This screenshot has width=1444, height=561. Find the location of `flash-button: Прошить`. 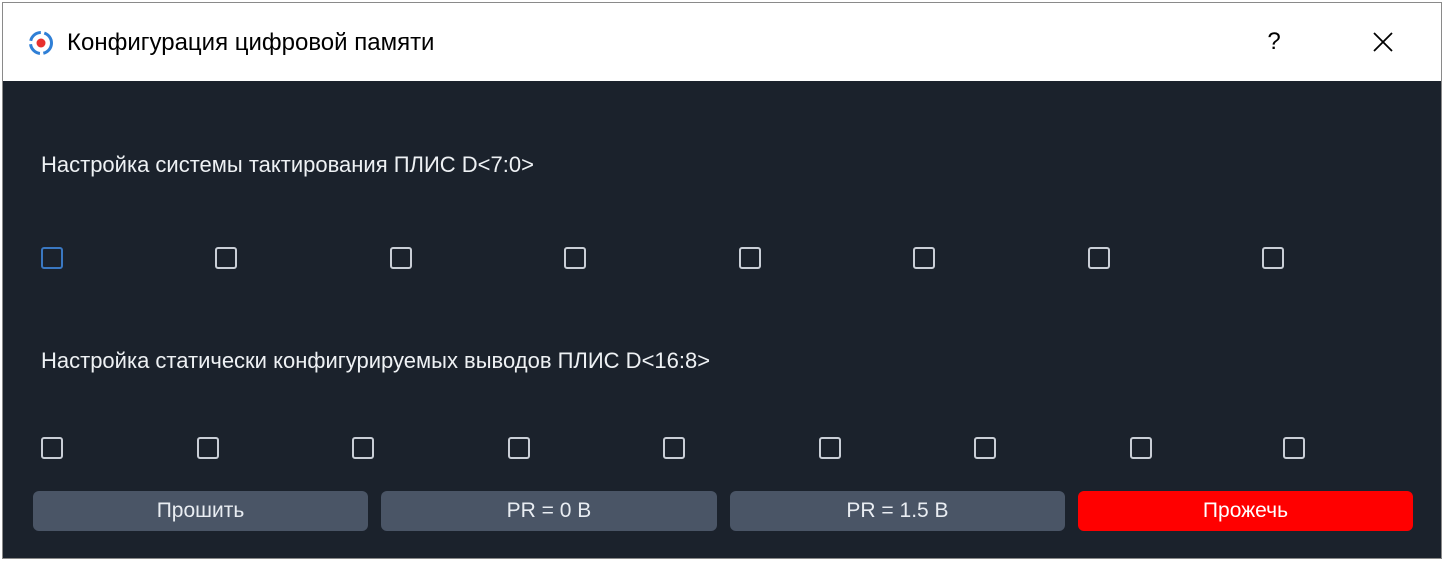

flash-button: Прошить is located at coordinates (200, 511).